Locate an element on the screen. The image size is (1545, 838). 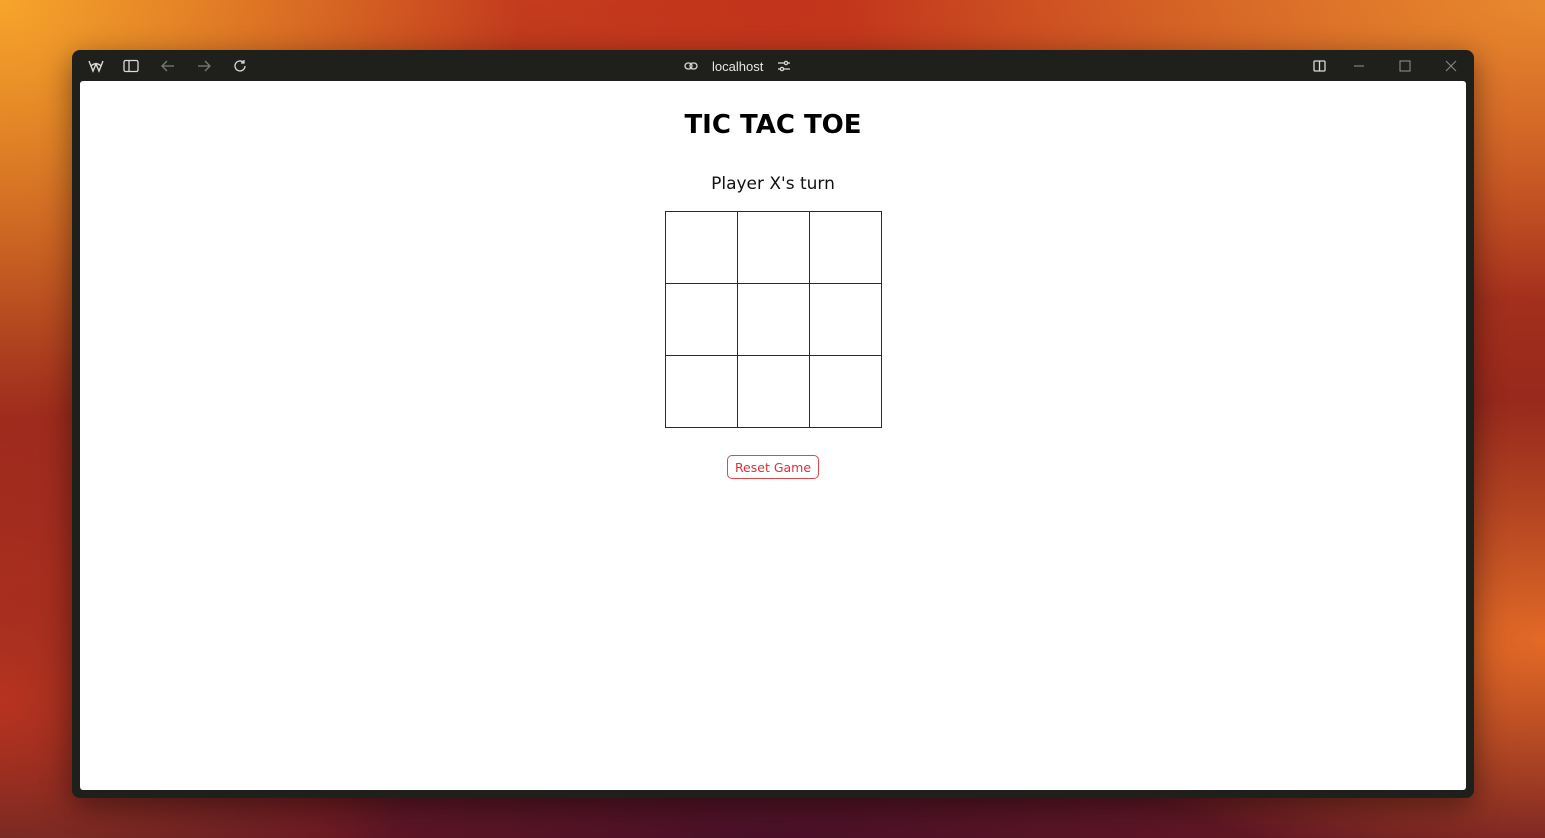
split-view-icon is located at coordinates (1319, 66).